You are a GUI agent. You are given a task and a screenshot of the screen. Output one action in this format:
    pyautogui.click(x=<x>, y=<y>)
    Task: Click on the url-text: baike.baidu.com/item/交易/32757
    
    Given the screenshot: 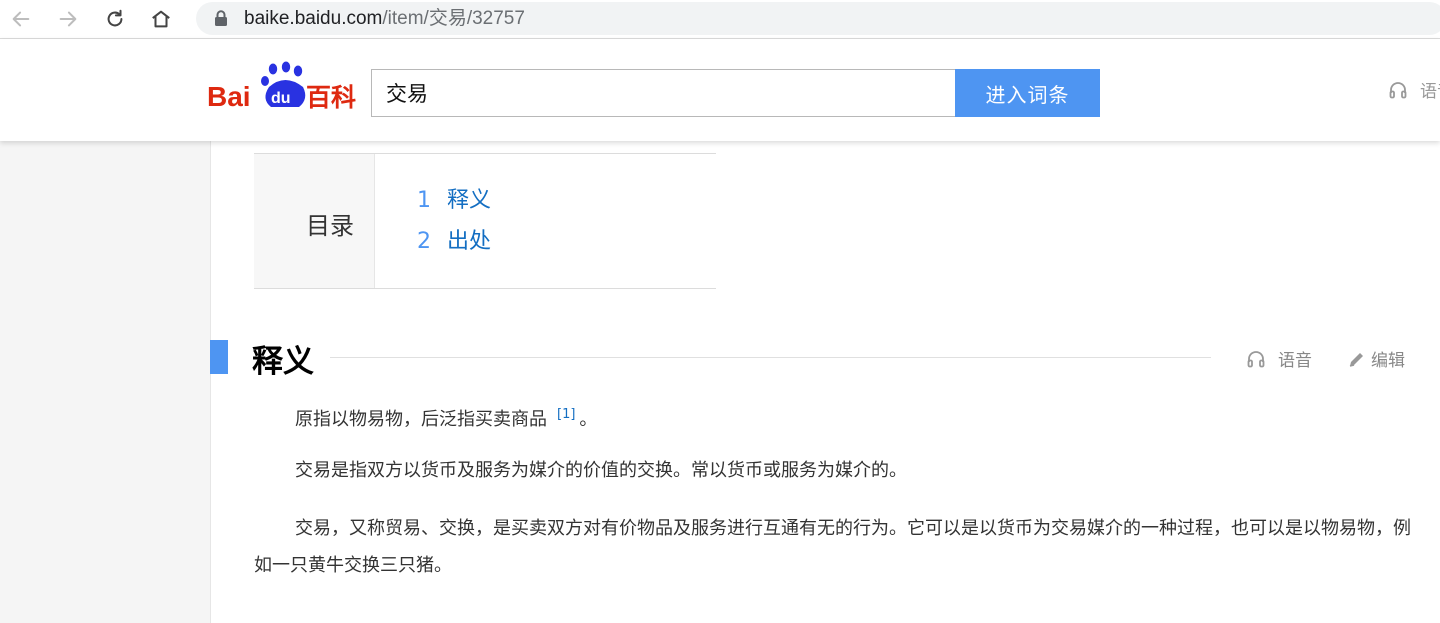 What is the action you would take?
    pyautogui.click(x=384, y=19)
    